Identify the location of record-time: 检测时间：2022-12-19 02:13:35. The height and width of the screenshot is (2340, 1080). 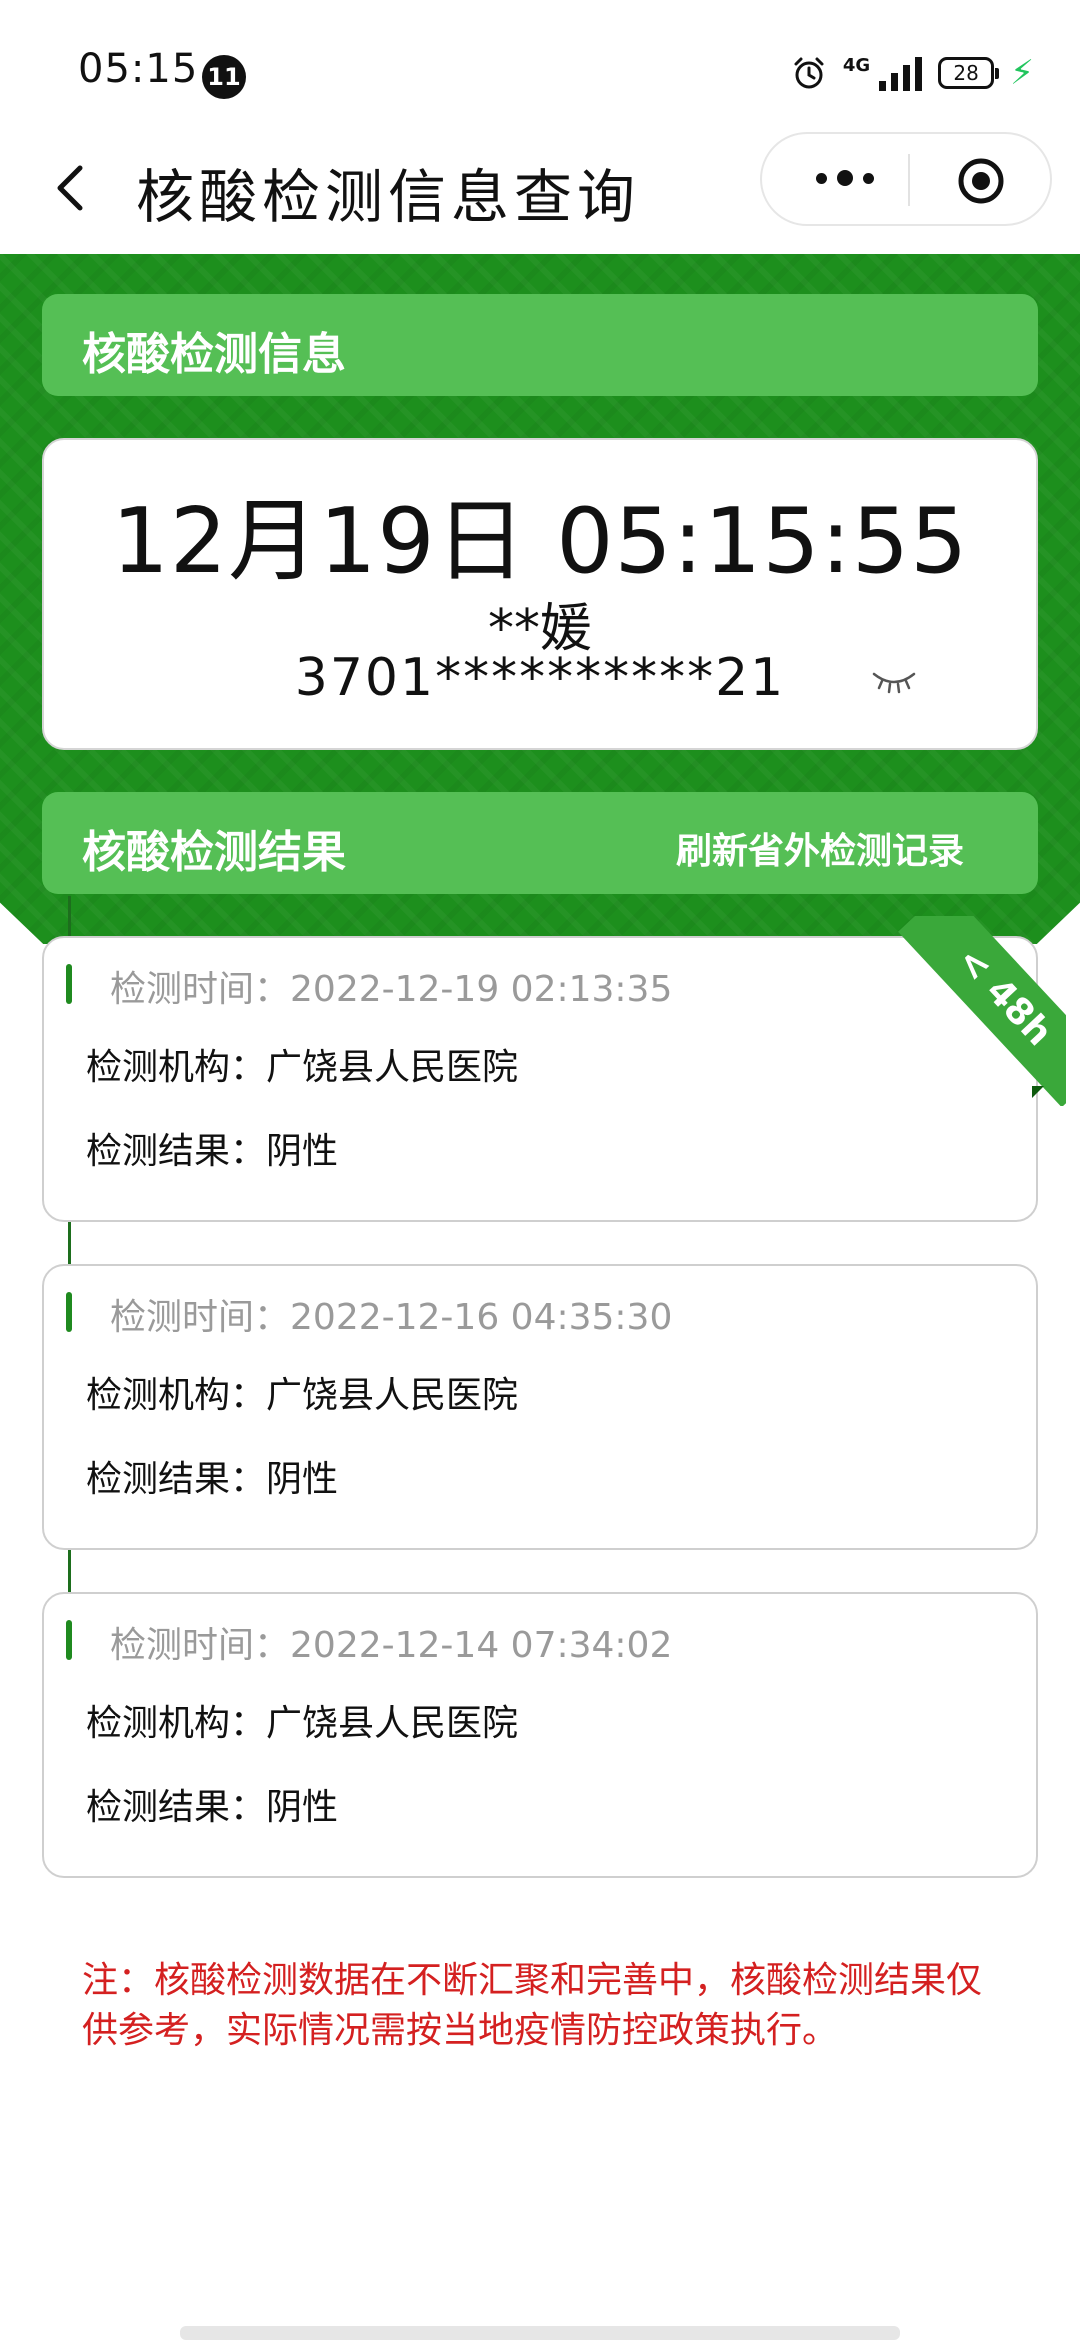
(391, 986).